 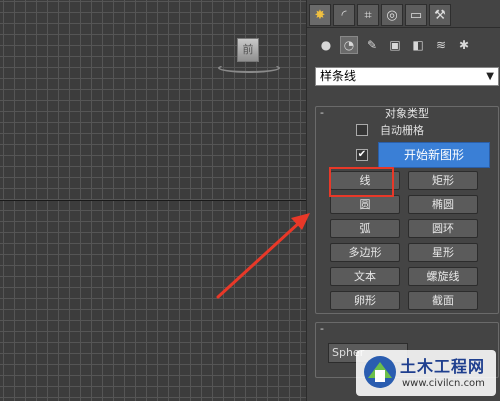 I want to click on watermark-logo-icon, so click(x=380, y=372).